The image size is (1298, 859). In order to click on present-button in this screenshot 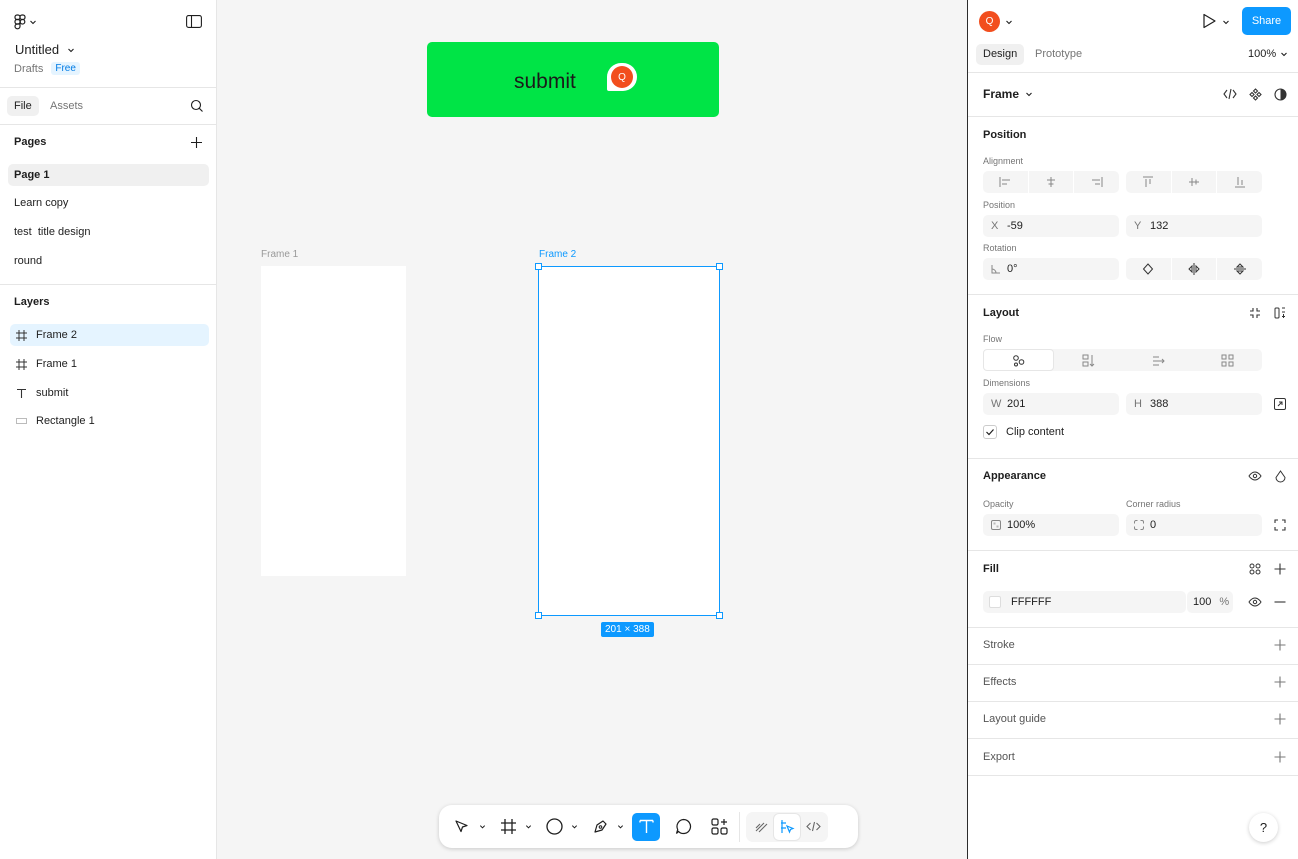, I will do `click(1209, 21)`.